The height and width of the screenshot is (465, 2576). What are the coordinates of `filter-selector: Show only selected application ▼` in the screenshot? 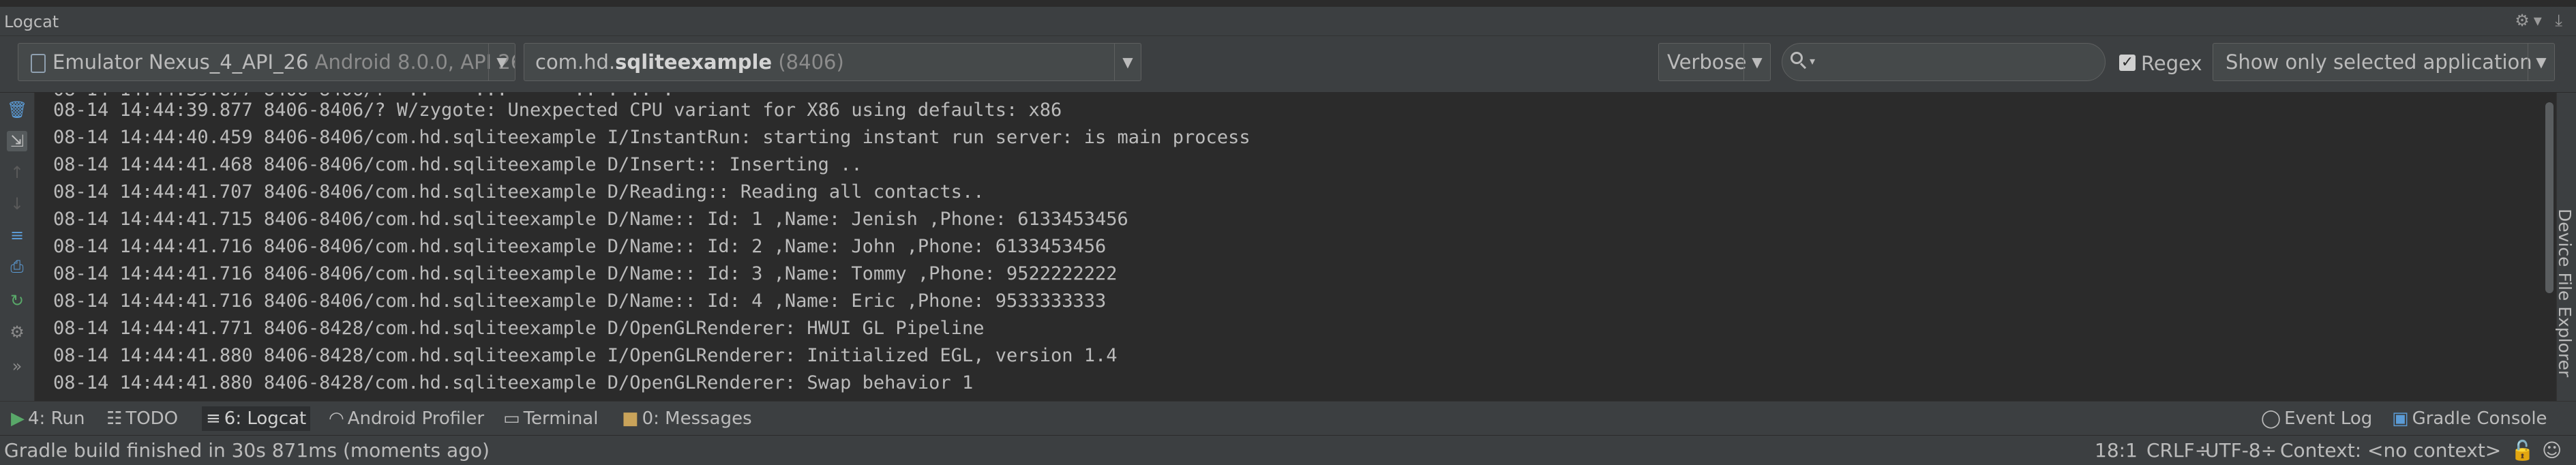 It's located at (2384, 62).